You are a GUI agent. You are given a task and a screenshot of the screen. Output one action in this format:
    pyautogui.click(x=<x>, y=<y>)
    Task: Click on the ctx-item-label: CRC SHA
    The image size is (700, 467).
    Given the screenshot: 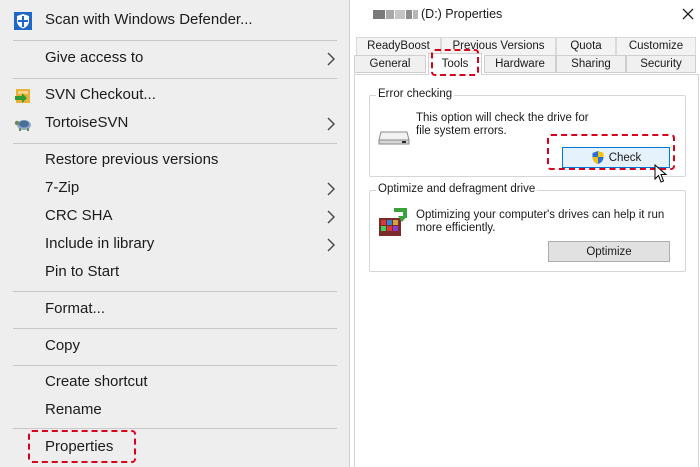 What is the action you would take?
    pyautogui.click(x=79, y=215)
    